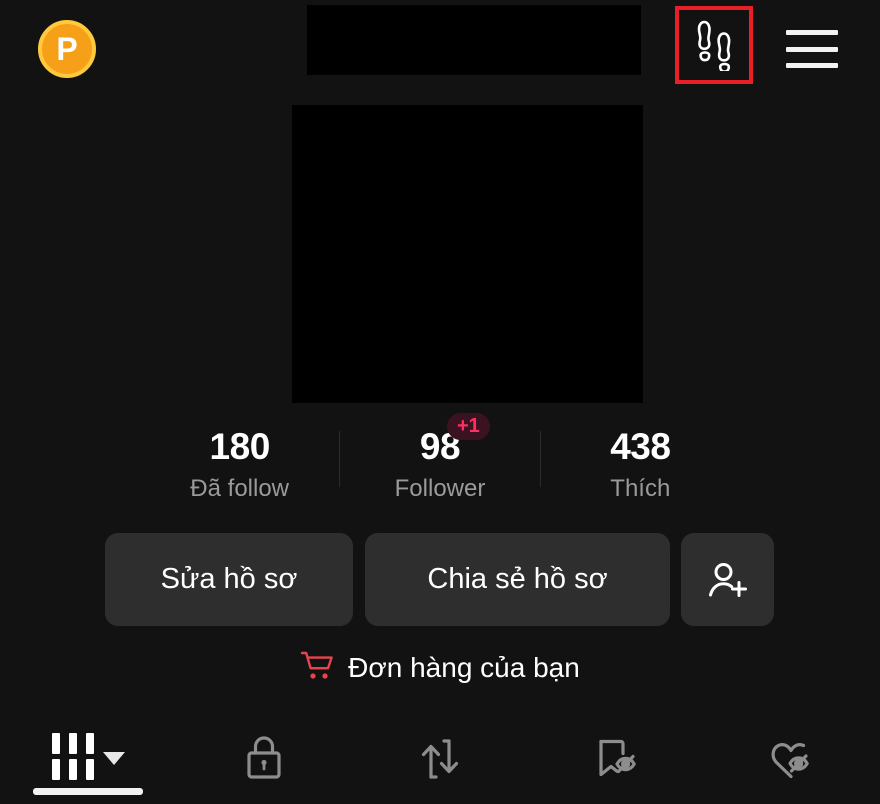  What do you see at coordinates (440, 488) in the screenshot?
I see `stat-label: Follower` at bounding box center [440, 488].